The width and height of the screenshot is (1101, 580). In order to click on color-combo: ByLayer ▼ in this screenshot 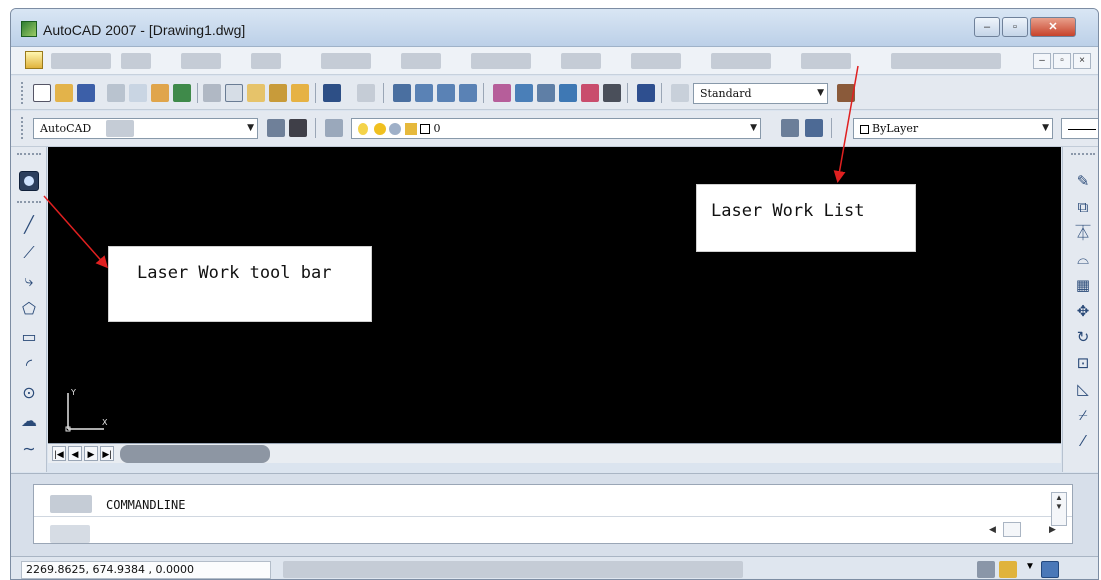, I will do `click(953, 128)`.